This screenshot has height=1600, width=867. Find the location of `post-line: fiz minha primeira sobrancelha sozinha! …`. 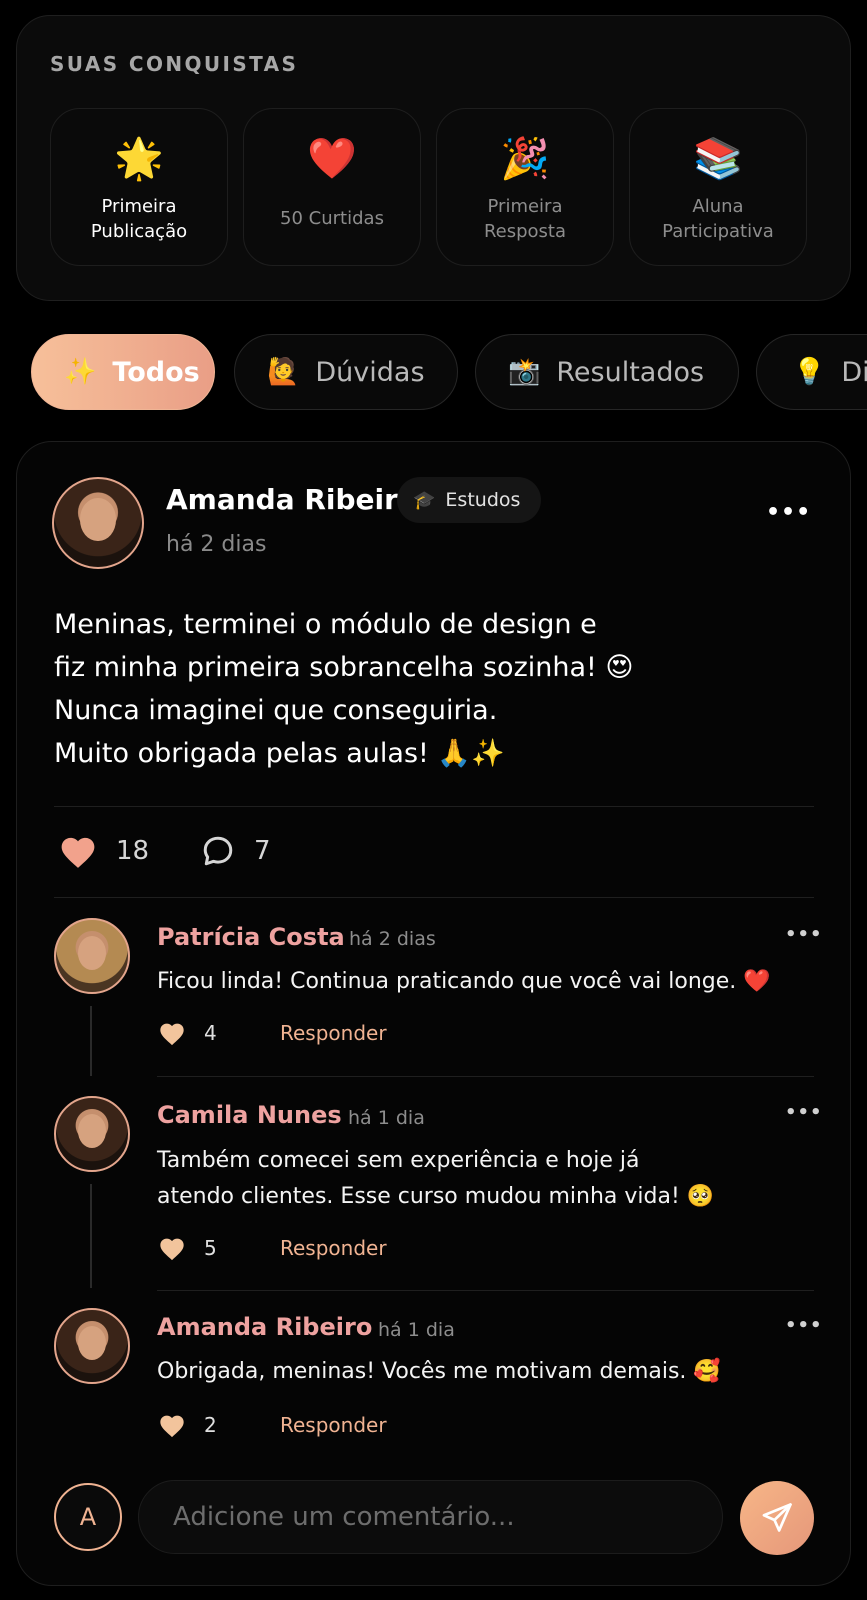

post-line: fiz minha primeira sobrancelha sozinha! … is located at coordinates (344, 667).